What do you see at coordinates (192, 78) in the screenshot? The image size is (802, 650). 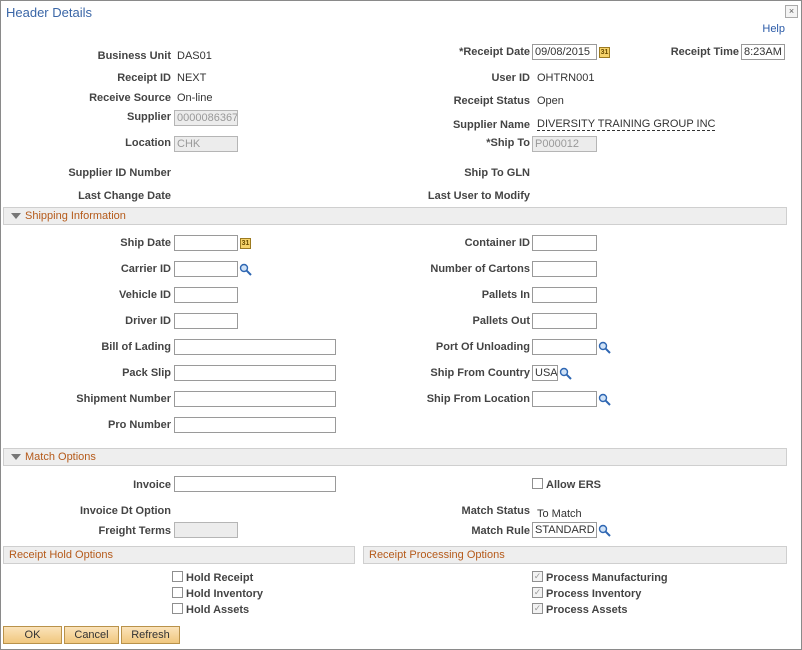 I see `receipt-id-value: NEXT` at bounding box center [192, 78].